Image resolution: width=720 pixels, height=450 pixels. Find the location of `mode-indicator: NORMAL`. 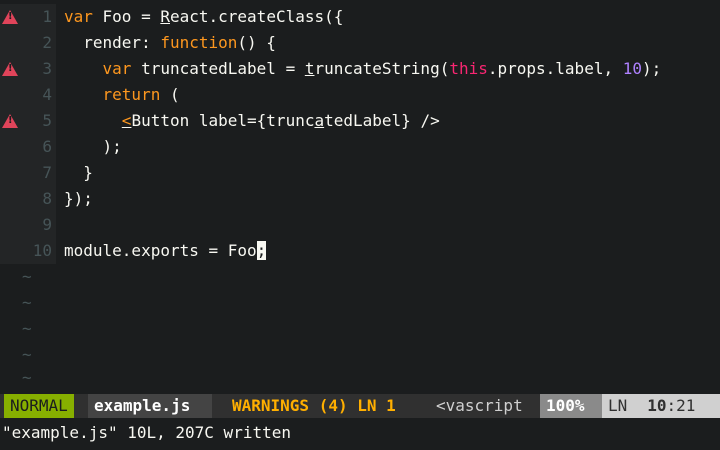

mode-indicator: NORMAL is located at coordinates (39, 406).